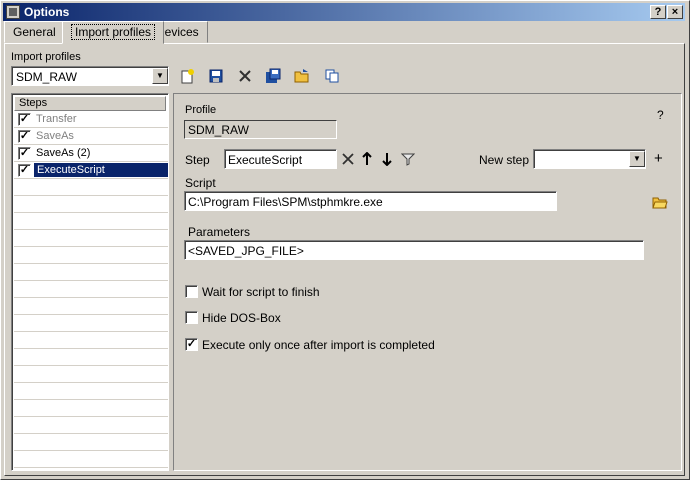 Image resolution: width=690 pixels, height=480 pixels. I want to click on parameters-label: Parameters, so click(219, 232).